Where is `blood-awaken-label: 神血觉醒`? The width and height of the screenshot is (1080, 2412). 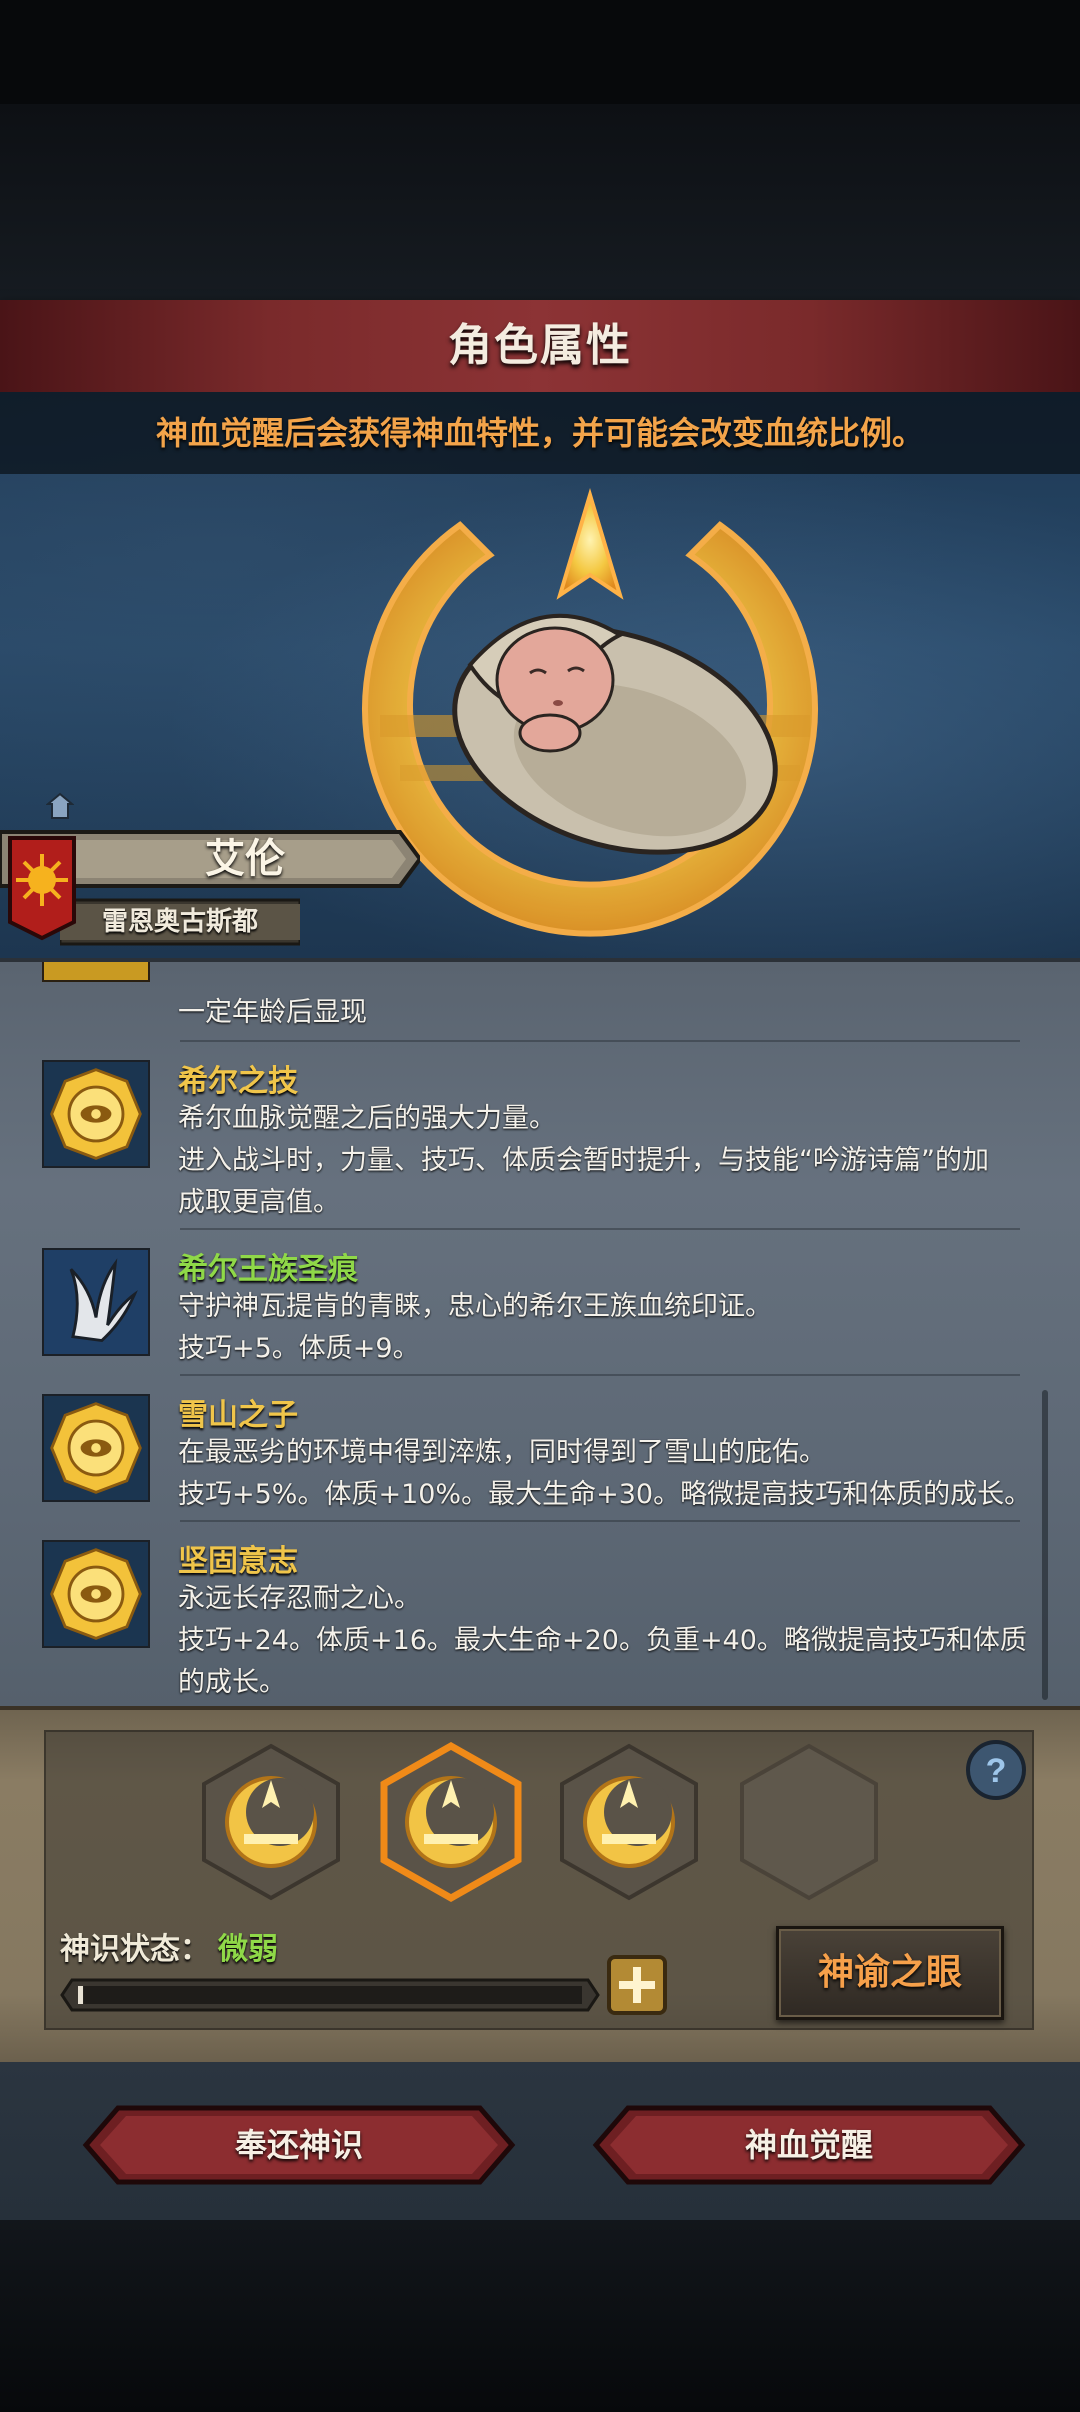 blood-awaken-label: 神血觉醒 is located at coordinates (808, 2145).